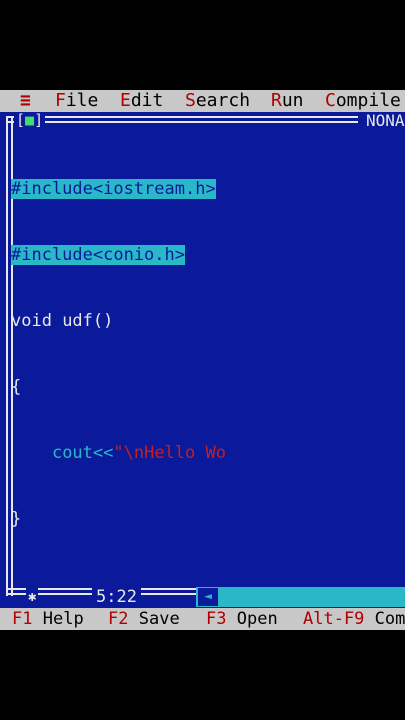 The image size is (405, 720). I want to click on menu-run-hotkey: R, so click(276, 100).